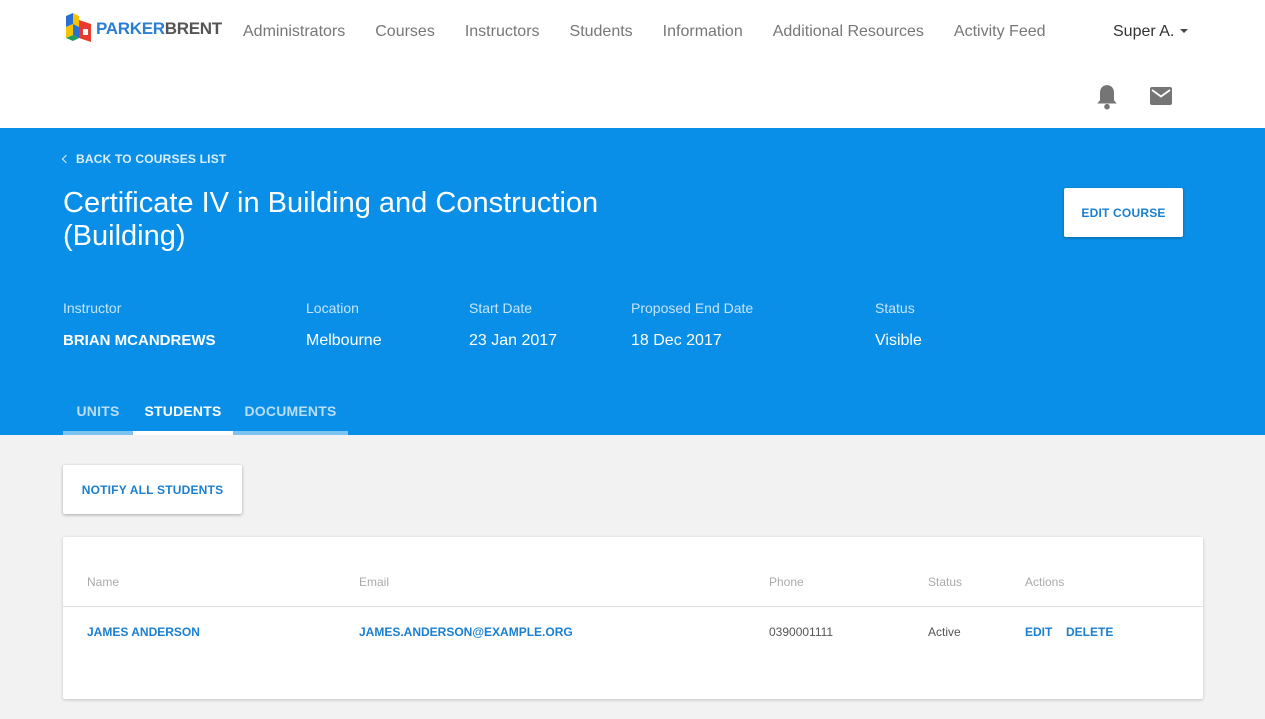 The height and width of the screenshot is (719, 1265). What do you see at coordinates (66, 158) in the screenshot?
I see `chevron-left-icon` at bounding box center [66, 158].